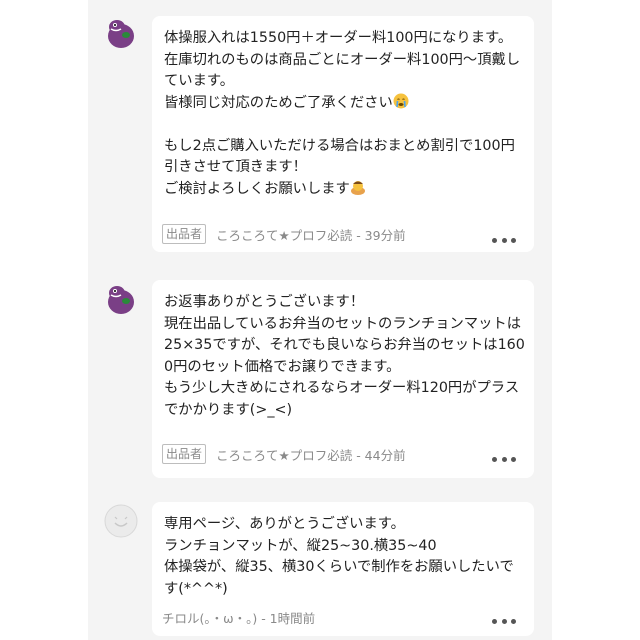 The image size is (640, 640). What do you see at coordinates (311, 234) in the screenshot?
I see `author-and-time: ころころて★プロフ必読 - 39分前` at bounding box center [311, 234].